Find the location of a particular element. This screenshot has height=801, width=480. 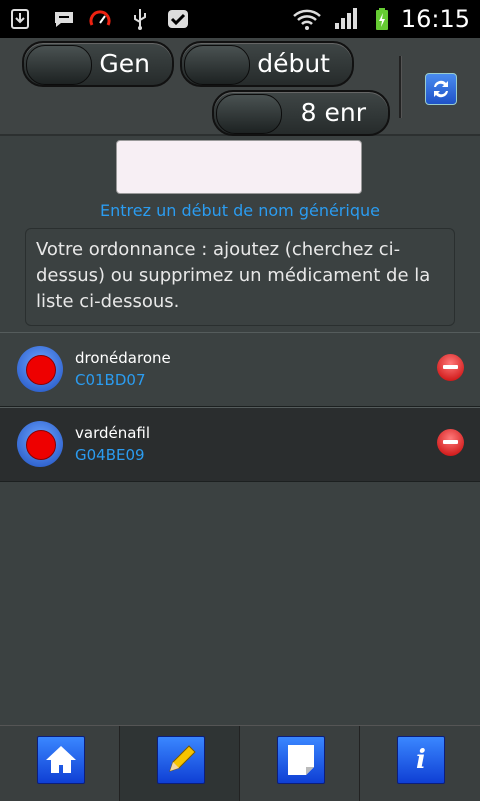

check-icon is located at coordinates (178, 19).